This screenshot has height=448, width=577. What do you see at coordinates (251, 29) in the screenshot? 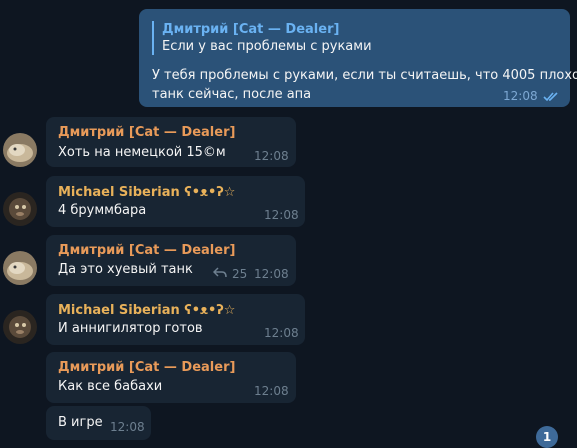
I see `quote-author: Дмитрий [Cat — Dealer]` at bounding box center [251, 29].